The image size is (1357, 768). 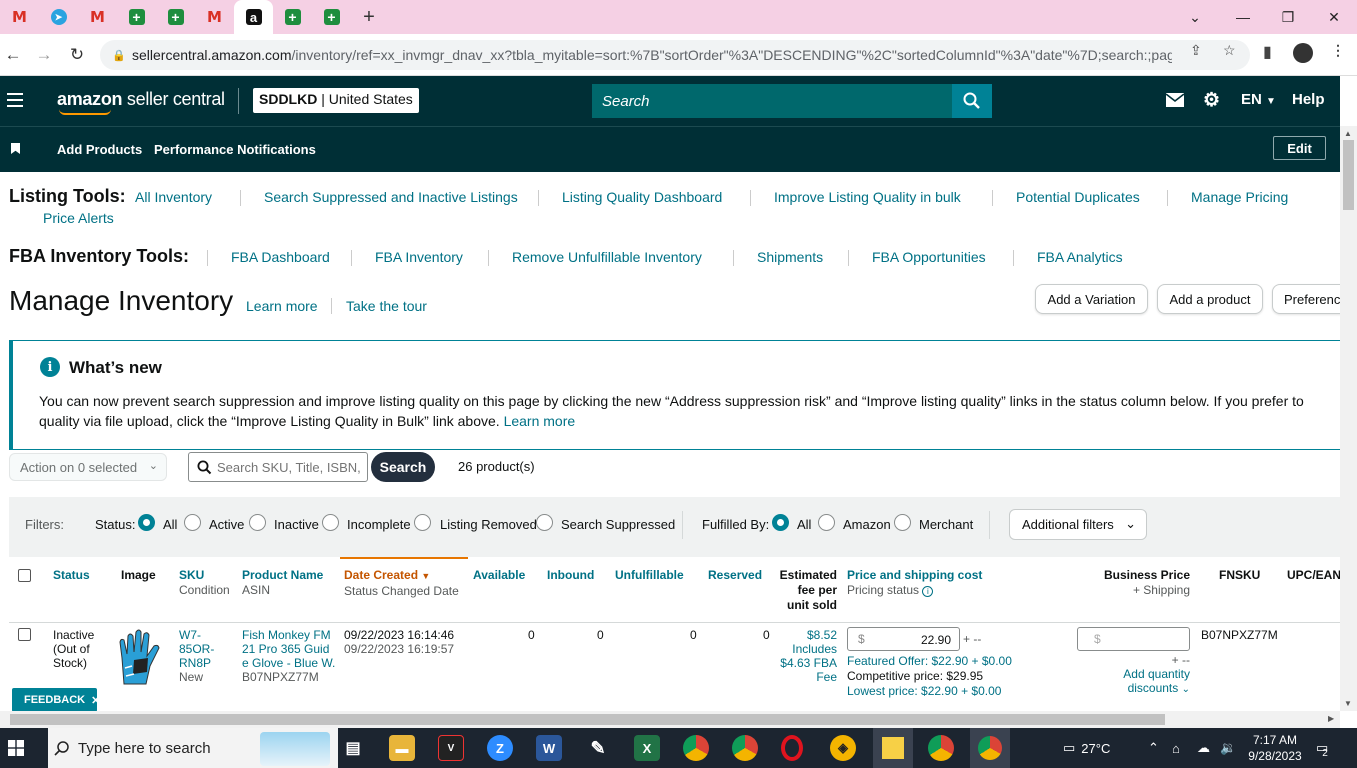 What do you see at coordinates (1133, 639) in the screenshot?
I see `row-business-price-input: $` at bounding box center [1133, 639].